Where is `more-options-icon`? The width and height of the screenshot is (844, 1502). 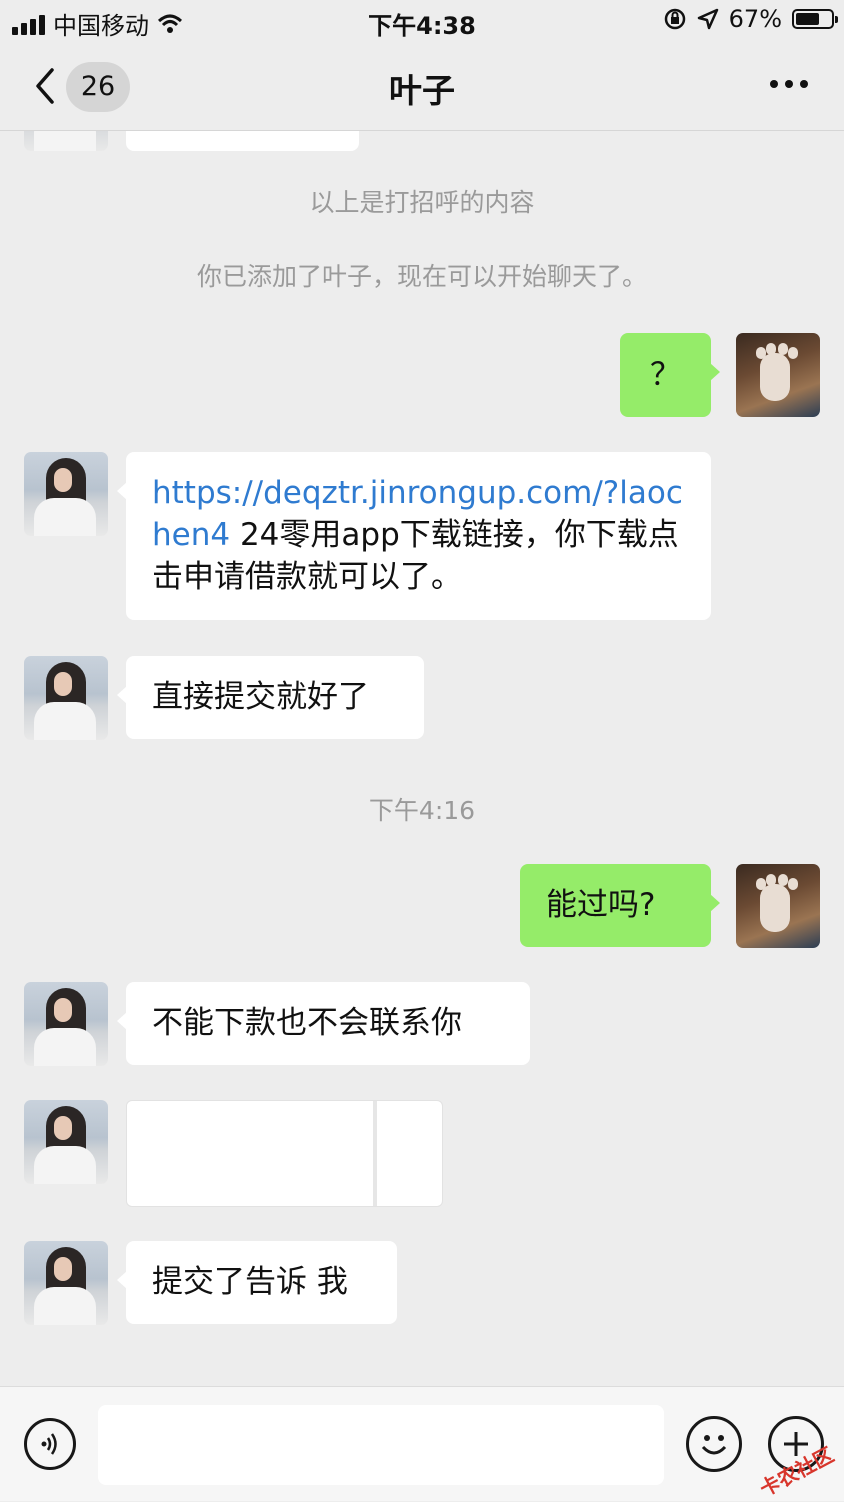
more-options-icon is located at coordinates (789, 84).